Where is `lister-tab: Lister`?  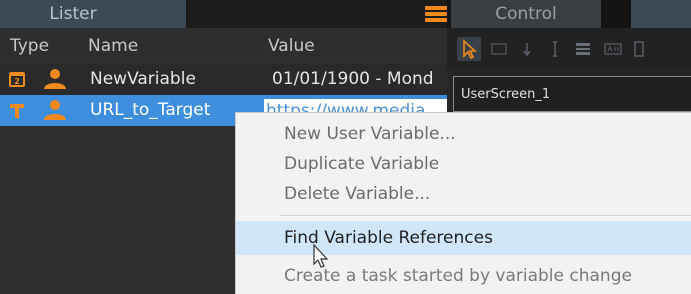 lister-tab: Lister is located at coordinates (93, 14).